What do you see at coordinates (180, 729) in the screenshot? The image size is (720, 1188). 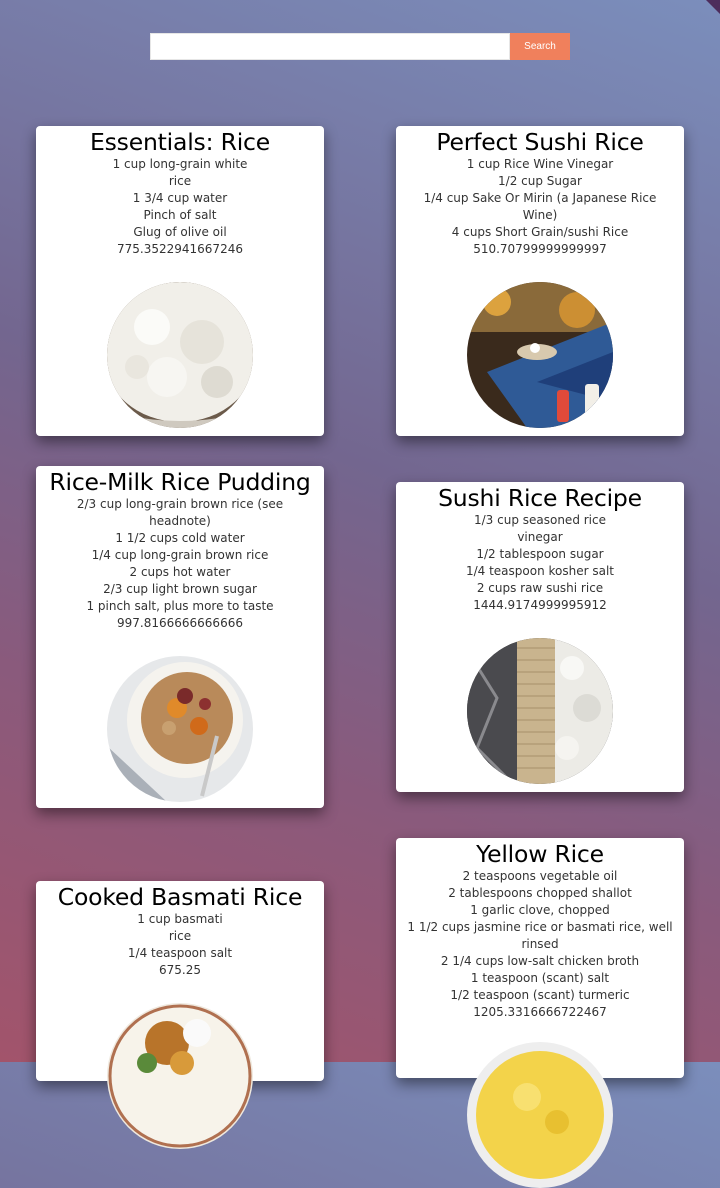 I see `rice-pudding-photo` at bounding box center [180, 729].